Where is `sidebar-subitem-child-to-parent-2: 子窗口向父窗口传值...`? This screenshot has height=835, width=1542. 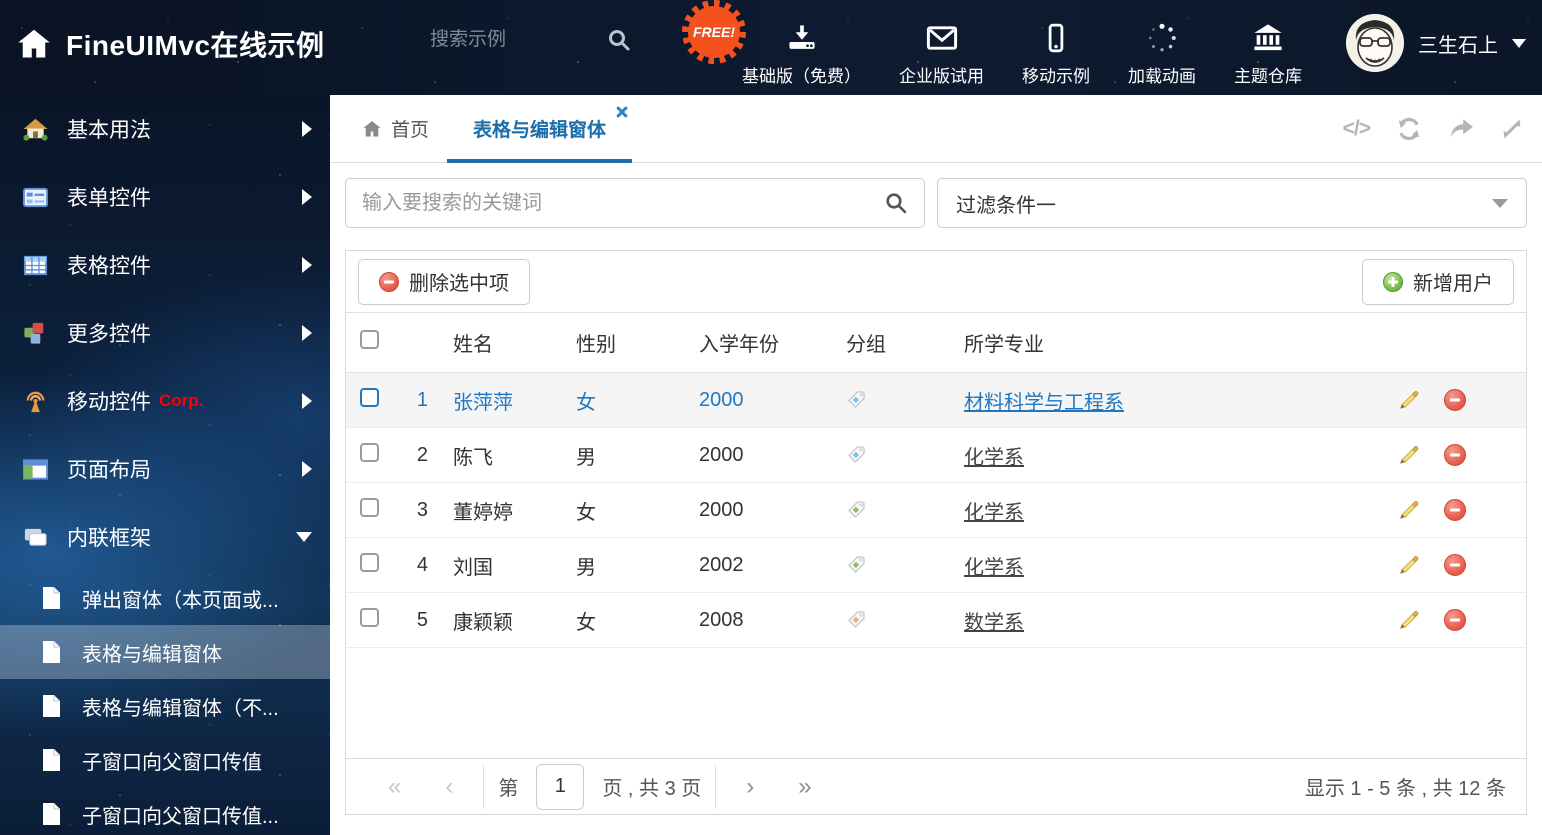
sidebar-subitem-child-to-parent-2: 子窗口向父窗口传值... is located at coordinates (165, 811).